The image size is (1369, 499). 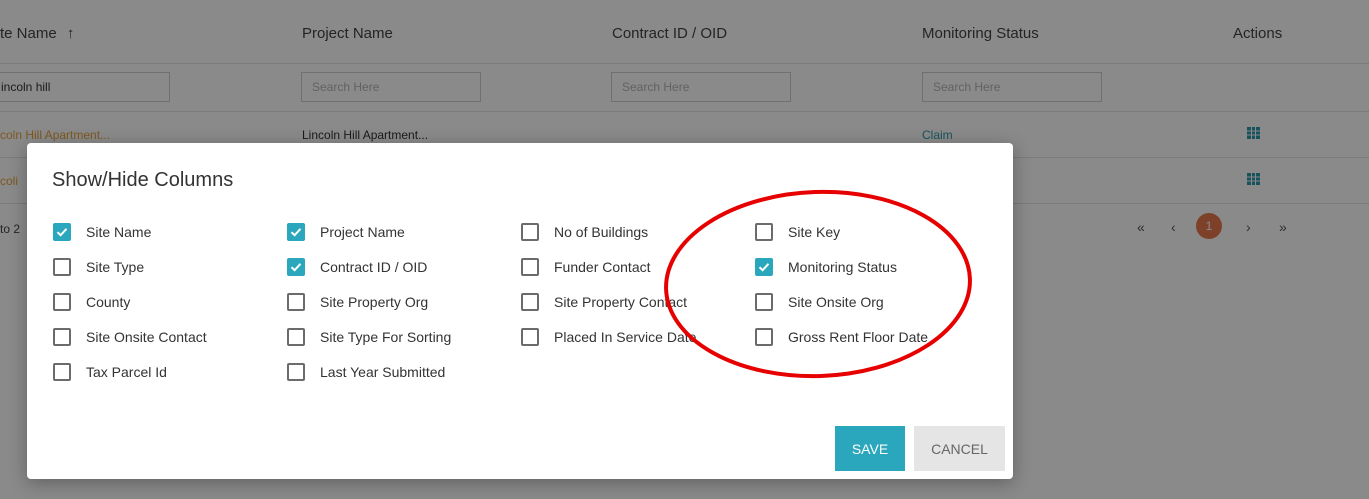 I want to click on column-option: County, so click(x=91, y=302).